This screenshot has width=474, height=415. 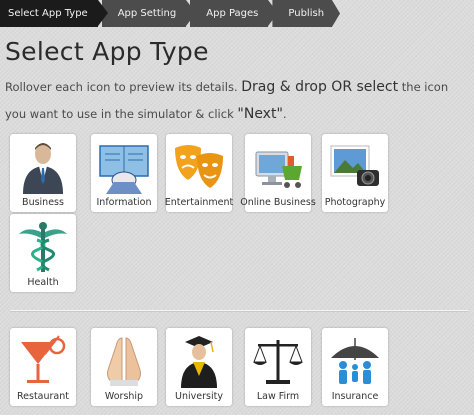 I want to click on tile-university: University, so click(x=199, y=367).